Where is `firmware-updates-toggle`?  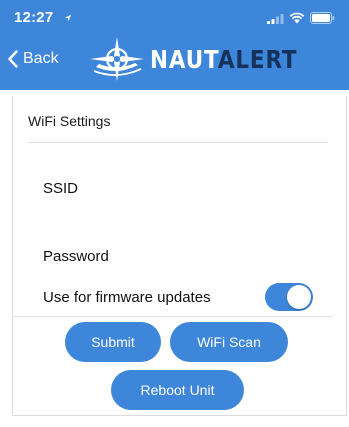
firmware-updates-toggle is located at coordinates (289, 297).